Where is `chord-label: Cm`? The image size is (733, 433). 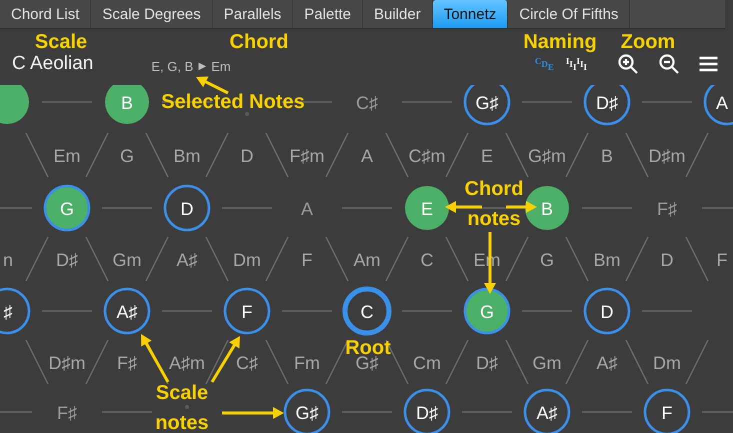 chord-label: Cm is located at coordinates (427, 363).